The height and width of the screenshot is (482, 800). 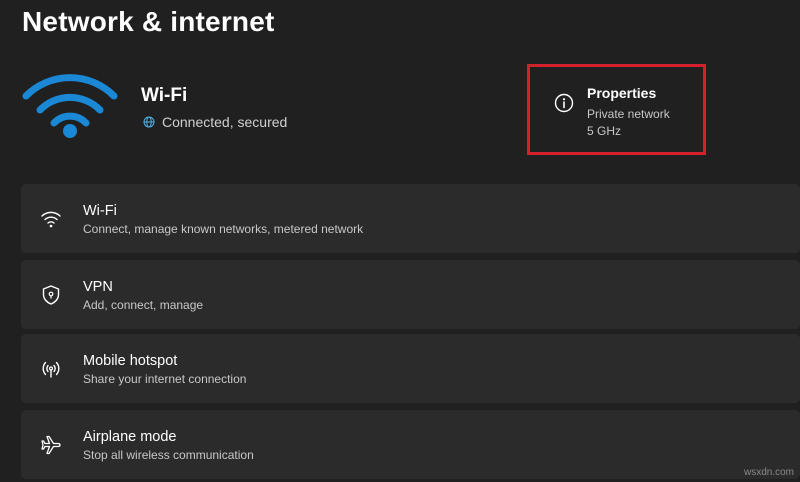 What do you see at coordinates (51, 369) in the screenshot?
I see `hotspot-icon` at bounding box center [51, 369].